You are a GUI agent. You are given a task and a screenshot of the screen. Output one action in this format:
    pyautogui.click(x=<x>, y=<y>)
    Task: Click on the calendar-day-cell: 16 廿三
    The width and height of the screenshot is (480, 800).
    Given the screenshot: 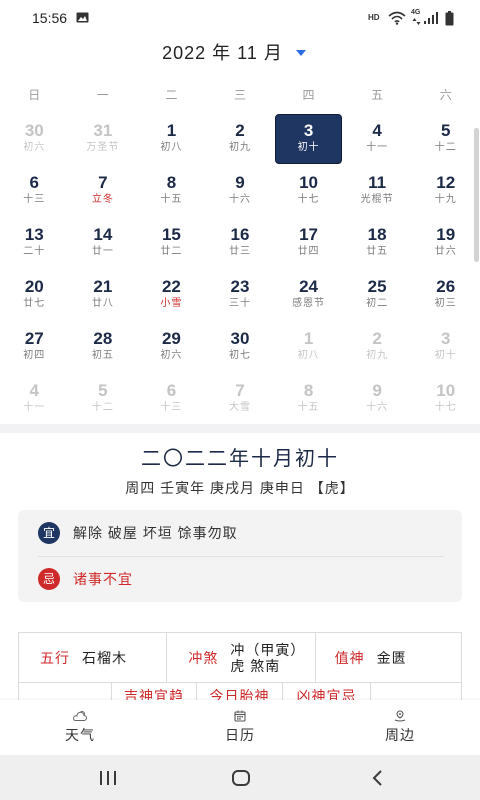 What is the action you would take?
    pyautogui.click(x=240, y=242)
    